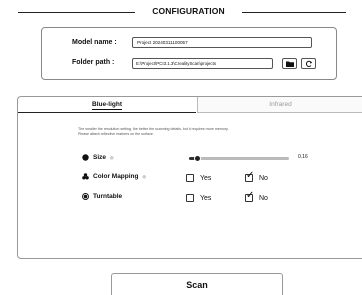 The width and height of the screenshot is (362, 295). Describe the element at coordinates (263, 178) in the screenshot. I see `color-mapping-no-label: No` at that location.